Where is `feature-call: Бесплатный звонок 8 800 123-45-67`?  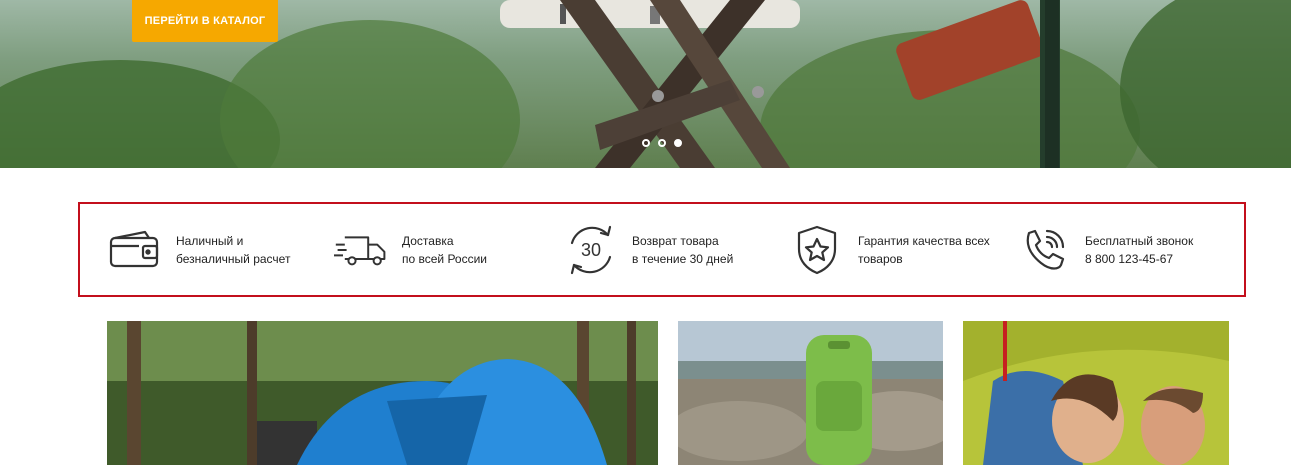
feature-call: Бесплатный звонок 8 800 123-45-67 is located at coordinates (1105, 249).